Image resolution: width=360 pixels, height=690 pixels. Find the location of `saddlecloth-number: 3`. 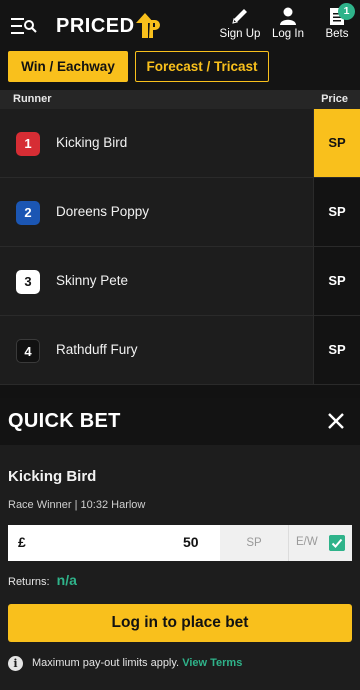

saddlecloth-number: 3 is located at coordinates (28, 282).